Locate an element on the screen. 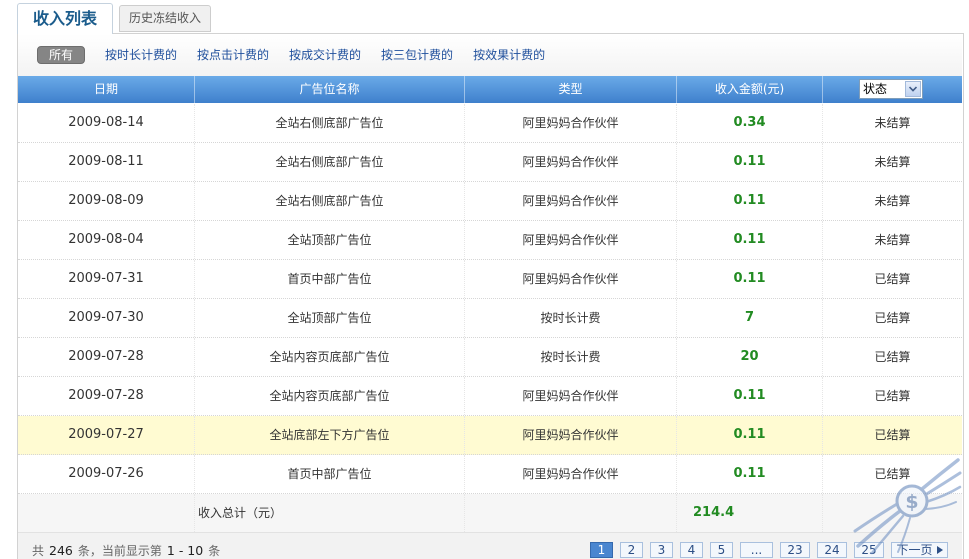 The image size is (969, 559). status-filter-select: 状态 is located at coordinates (891, 89).